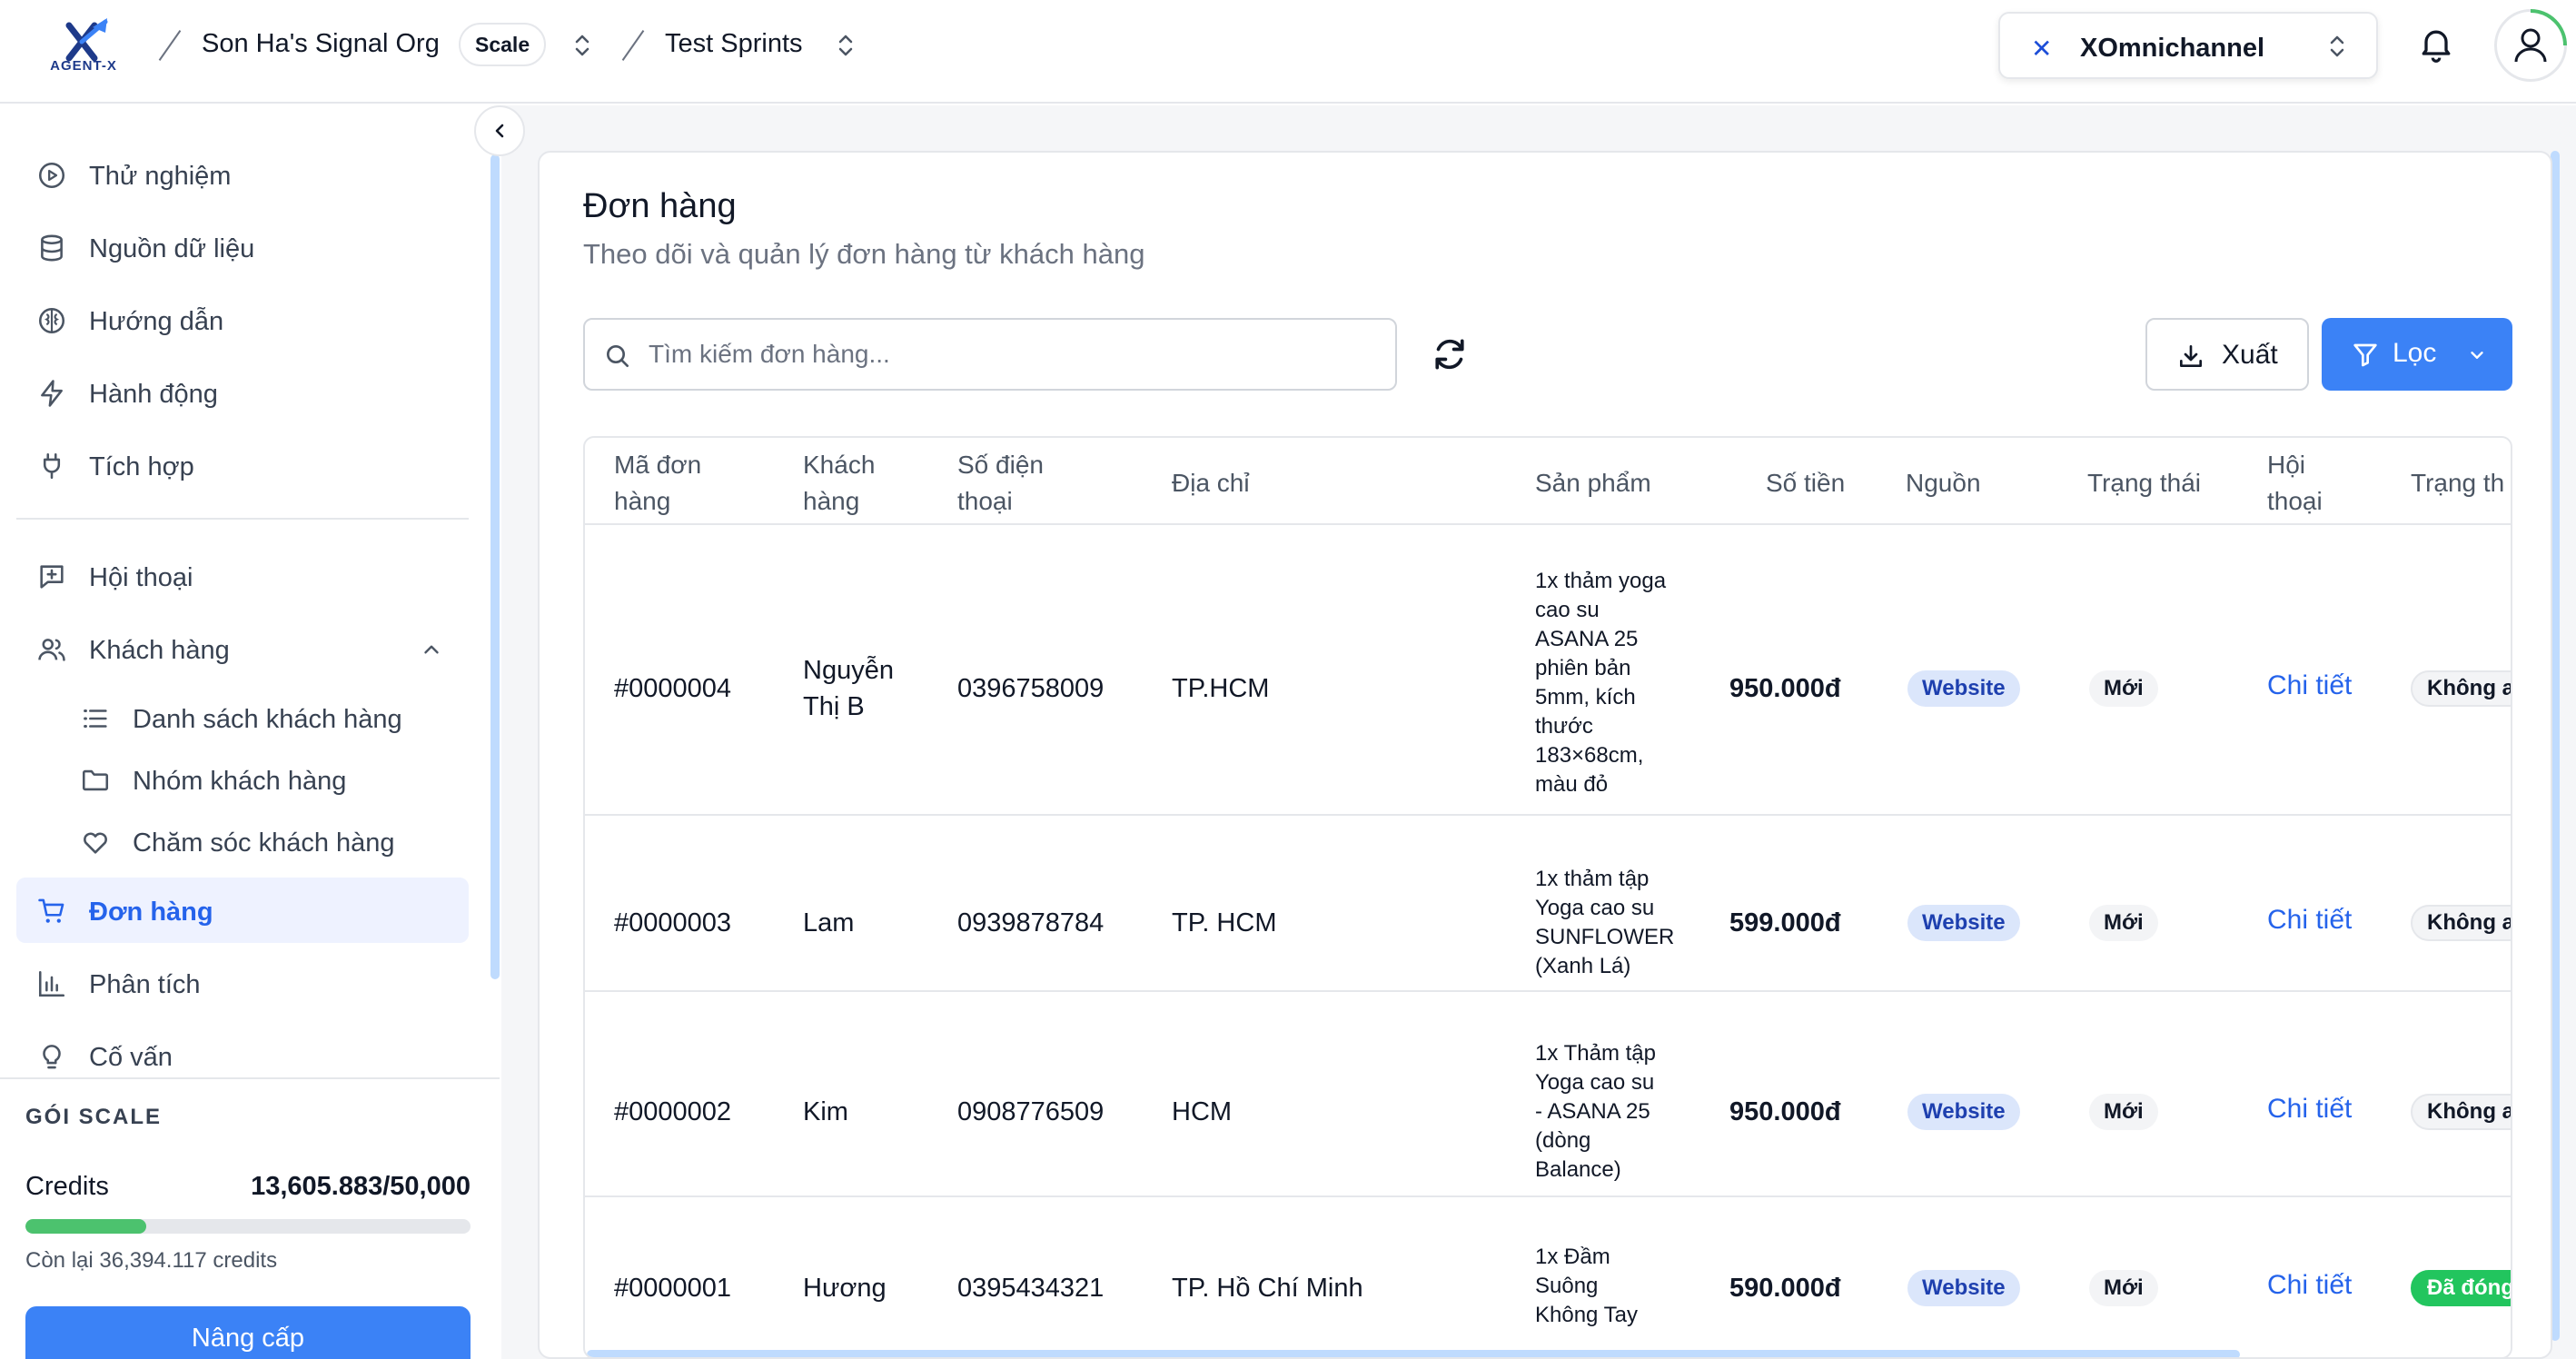 Image resolution: width=2576 pixels, height=1359 pixels. Describe the element at coordinates (1224, 922) in the screenshot. I see `cell-address: TP. HCM` at that location.